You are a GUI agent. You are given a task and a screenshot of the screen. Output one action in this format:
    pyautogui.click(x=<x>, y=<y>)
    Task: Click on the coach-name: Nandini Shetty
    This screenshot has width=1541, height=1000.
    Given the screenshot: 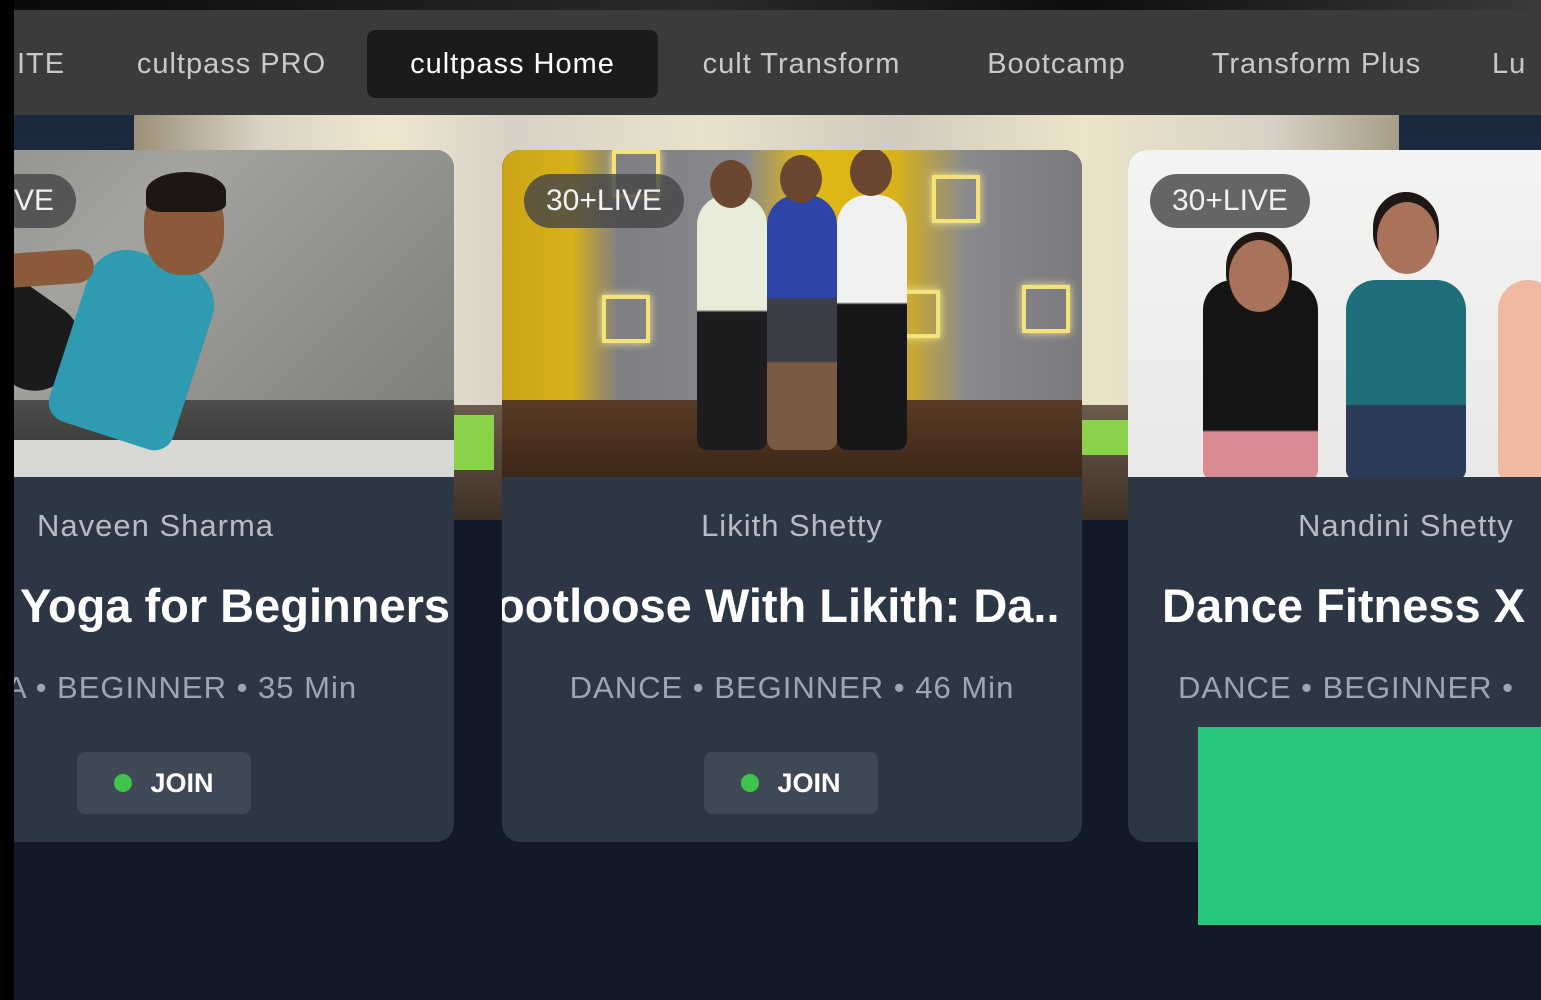 What is the action you would take?
    pyautogui.click(x=1406, y=525)
    